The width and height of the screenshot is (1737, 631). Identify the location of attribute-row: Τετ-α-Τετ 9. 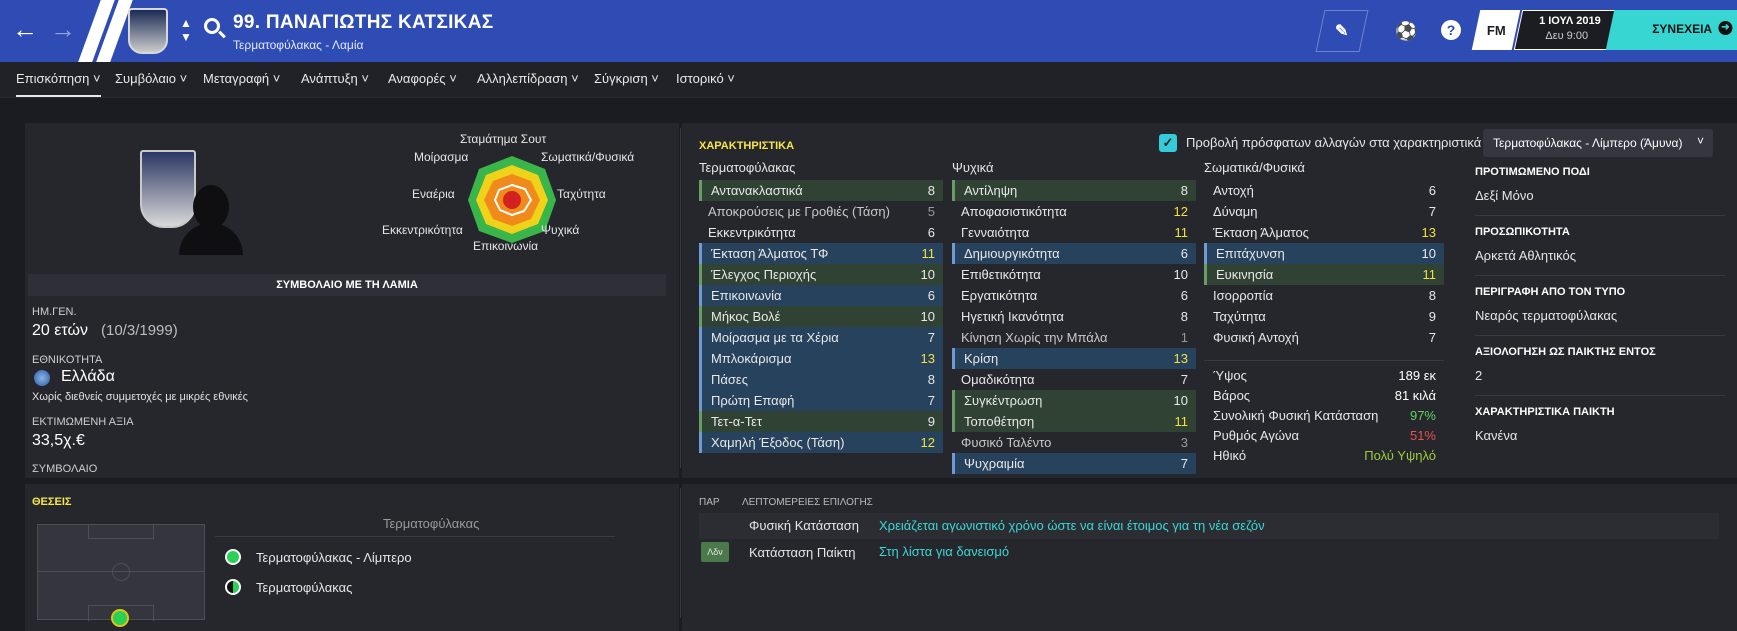
(821, 421).